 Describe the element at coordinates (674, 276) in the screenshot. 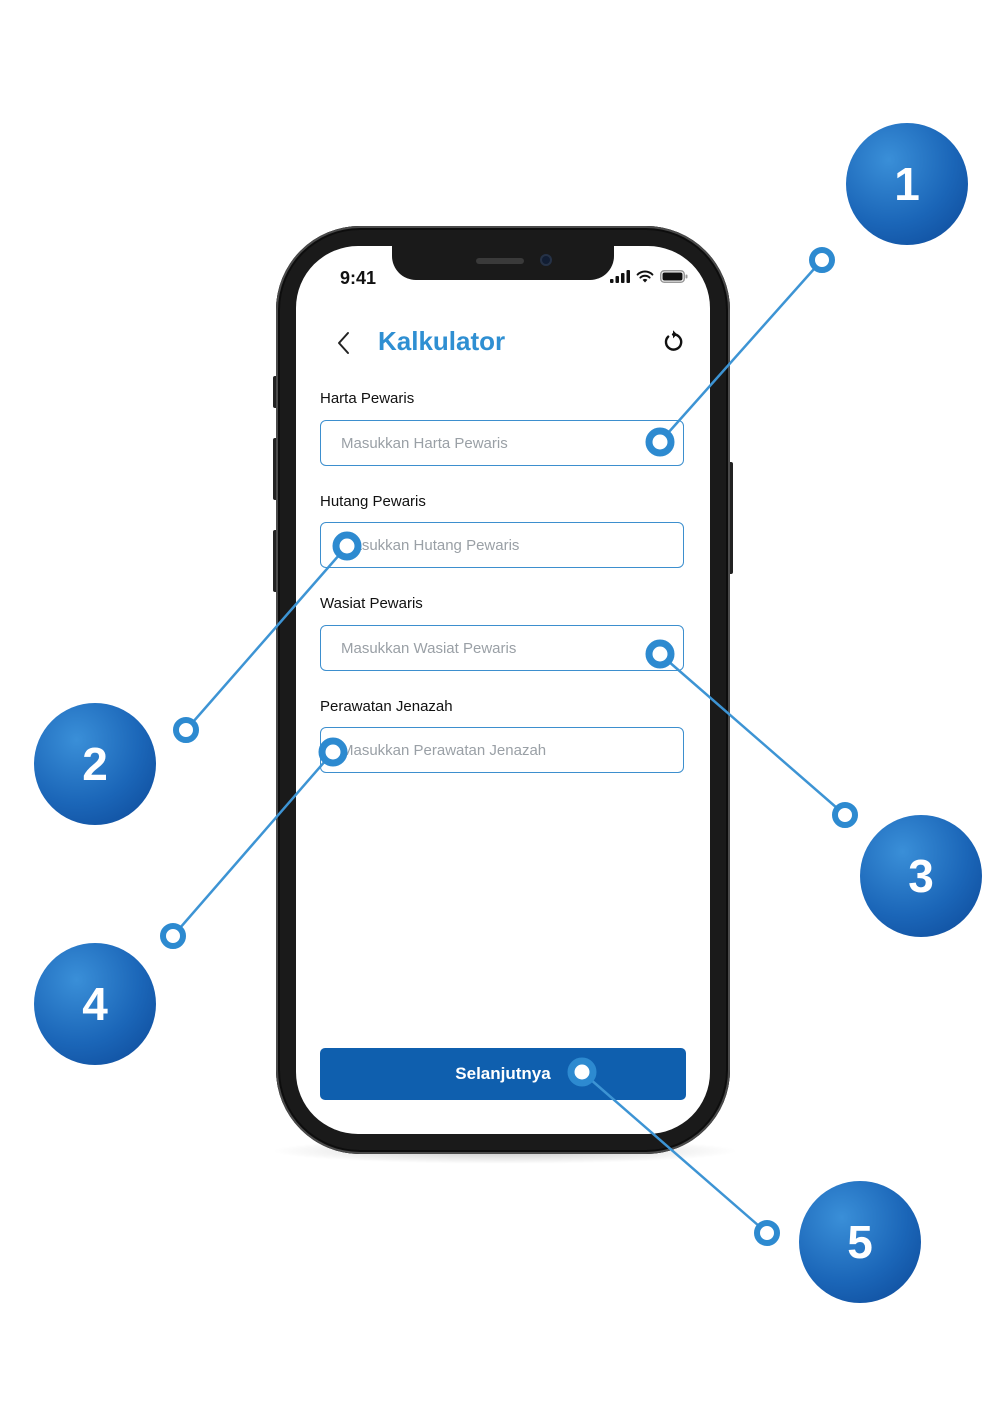

I see `battery-icon` at that location.